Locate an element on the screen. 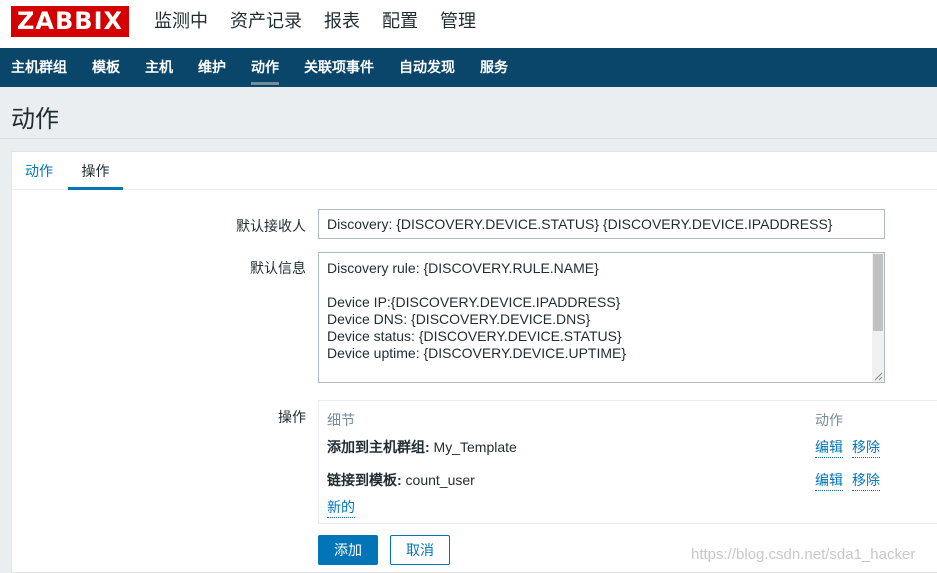  tab-operations: 操作 is located at coordinates (95, 176).